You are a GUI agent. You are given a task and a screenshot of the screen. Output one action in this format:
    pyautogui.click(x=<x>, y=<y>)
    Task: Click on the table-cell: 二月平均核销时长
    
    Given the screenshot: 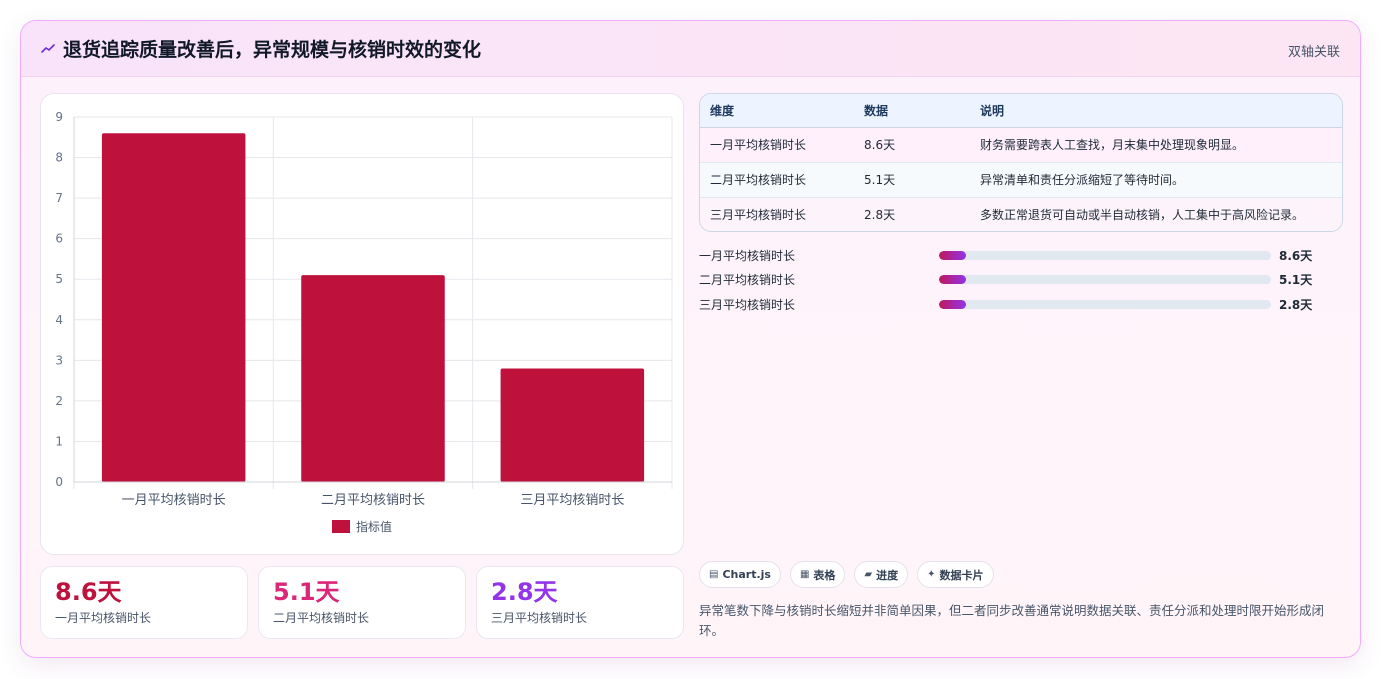 What is the action you would take?
    pyautogui.click(x=777, y=180)
    